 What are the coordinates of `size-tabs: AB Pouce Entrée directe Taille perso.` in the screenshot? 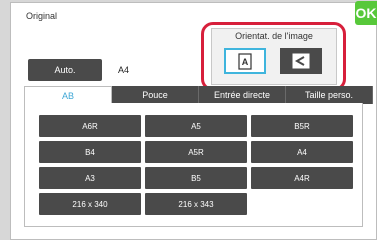 It's located at (198, 95).